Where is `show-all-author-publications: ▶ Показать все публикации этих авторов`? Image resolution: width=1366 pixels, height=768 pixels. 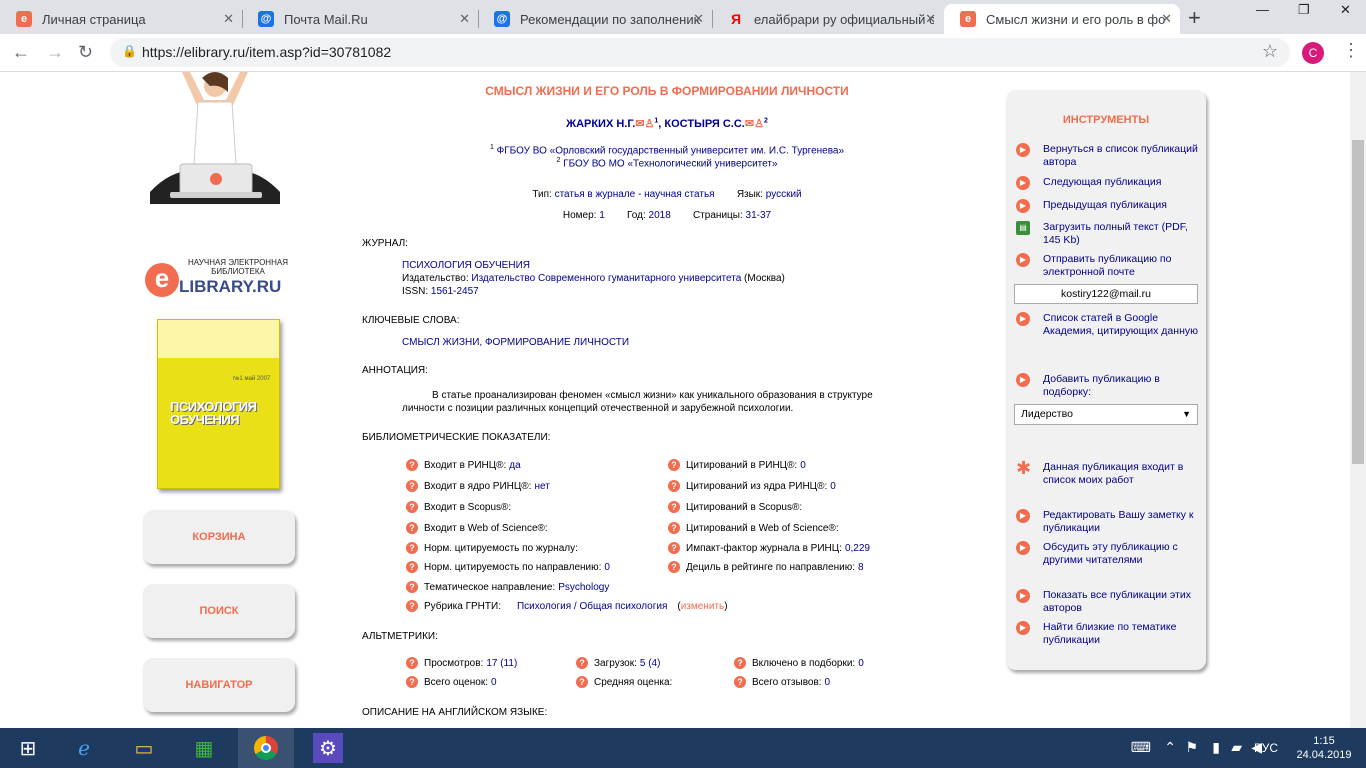 show-all-author-publications: ▶ Показать все публикации этих авторов is located at coordinates (1108, 602).